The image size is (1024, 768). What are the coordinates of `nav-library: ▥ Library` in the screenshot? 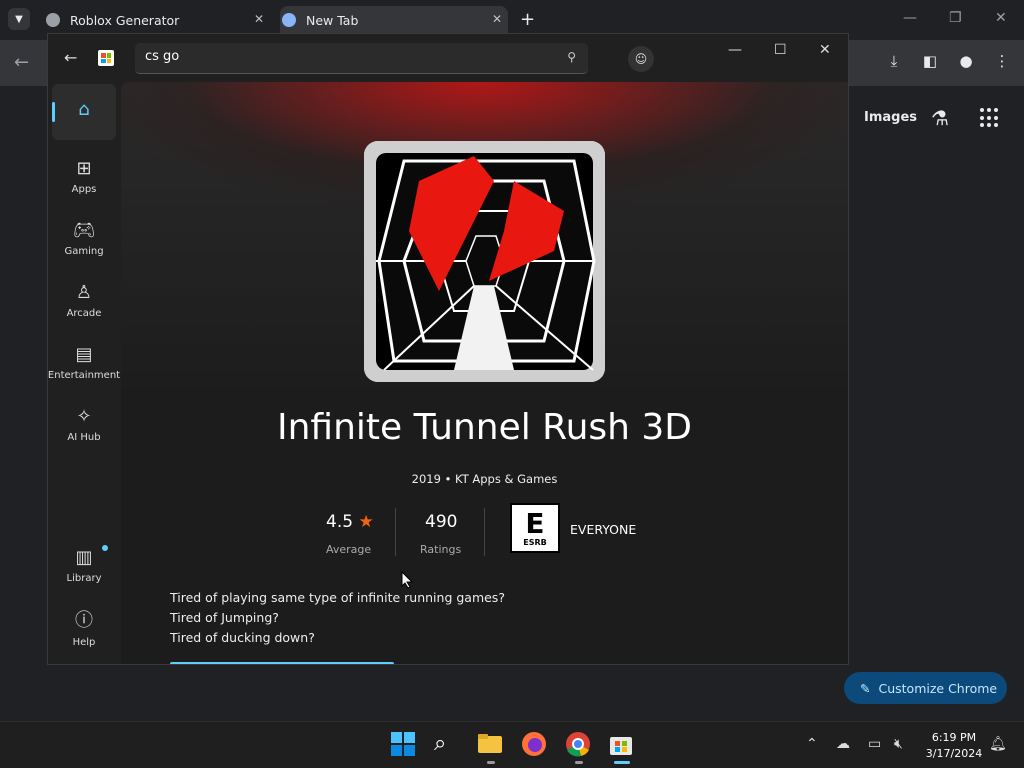 It's located at (84, 565).